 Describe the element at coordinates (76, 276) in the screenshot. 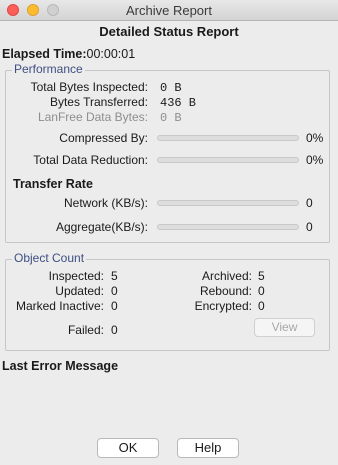

I see `inspected-label: Inspected:` at that location.